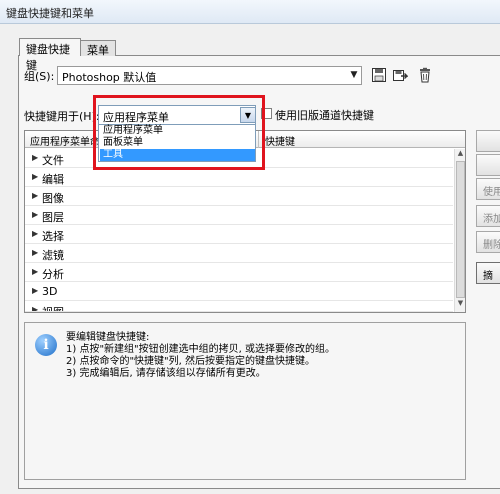 This screenshot has height=494, width=500. Describe the element at coordinates (53, 160) in the screenshot. I see `tree-row-label: 文件` at that location.